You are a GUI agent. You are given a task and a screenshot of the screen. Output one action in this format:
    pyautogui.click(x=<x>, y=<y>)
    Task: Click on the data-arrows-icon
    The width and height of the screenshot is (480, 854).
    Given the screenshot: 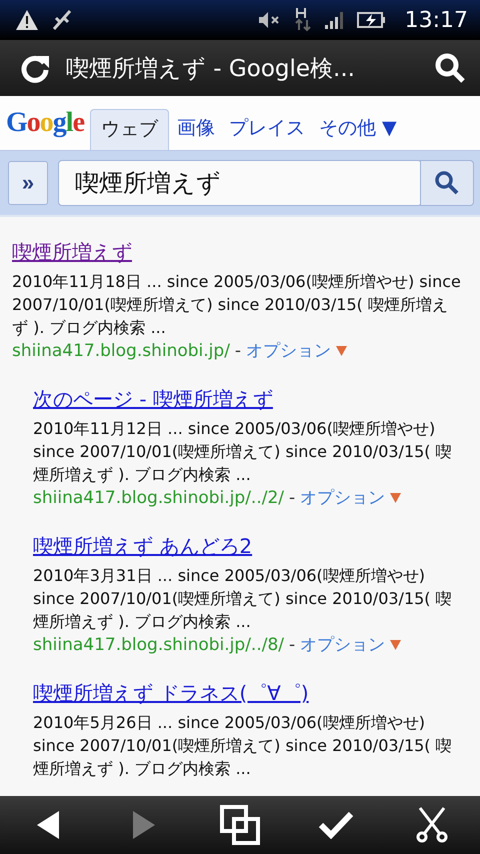 What is the action you would take?
    pyautogui.click(x=302, y=20)
    